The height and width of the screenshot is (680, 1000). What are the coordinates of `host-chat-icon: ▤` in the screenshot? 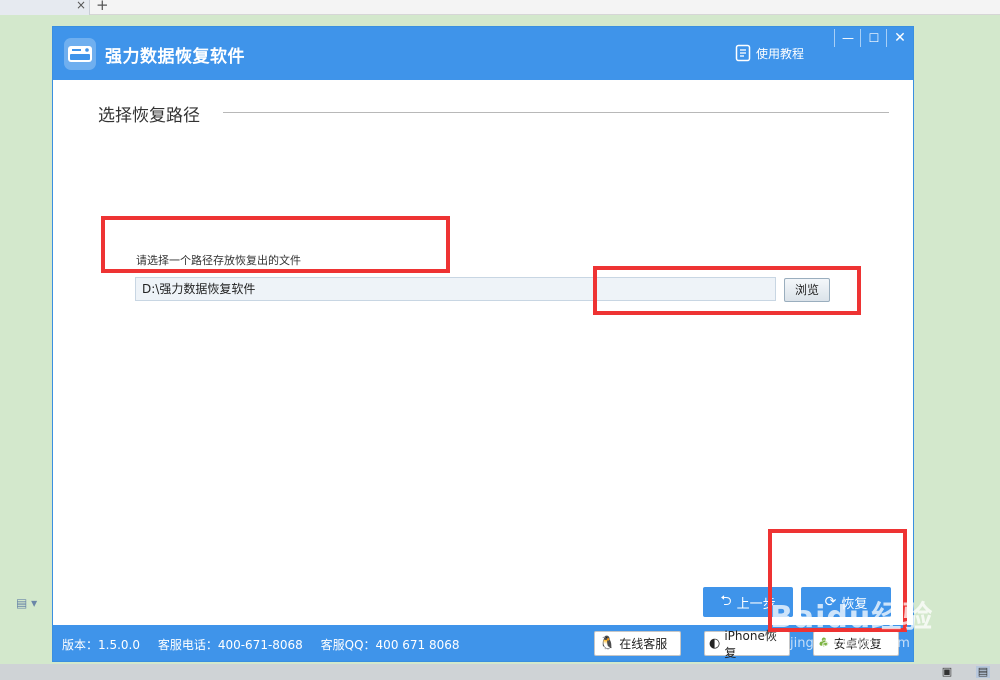 It's located at (983, 672).